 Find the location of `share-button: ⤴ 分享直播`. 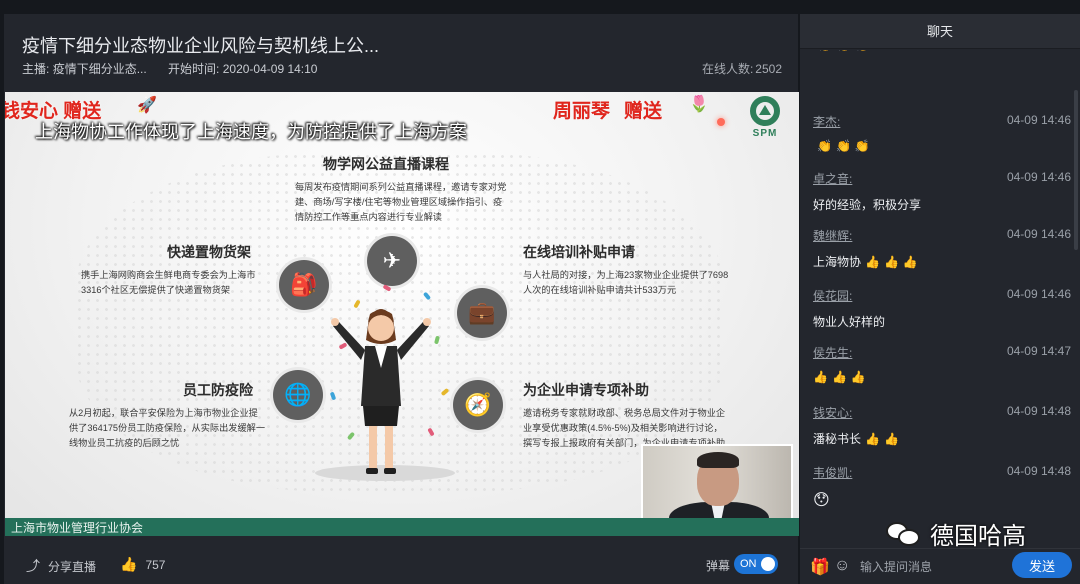

share-button: ⤴ 分享直播 is located at coordinates (61, 566).